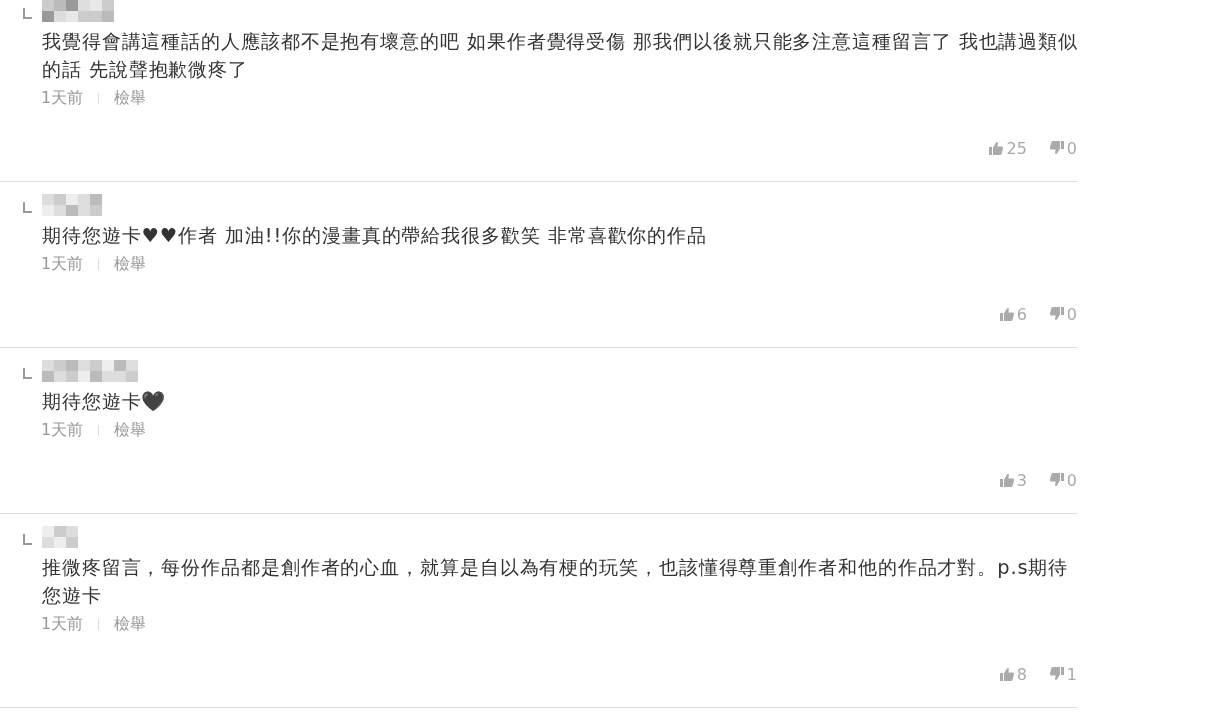 This screenshot has height=726, width=1214. I want to click on comment-text: 我覺得會講這種話的人應該都不是抱有壞意的吧 如果作者覺得受傷 那我們以後就只能多注意這種留言了 我也講過類似的話 先說聲抱歉微疼了, so click(561, 56).